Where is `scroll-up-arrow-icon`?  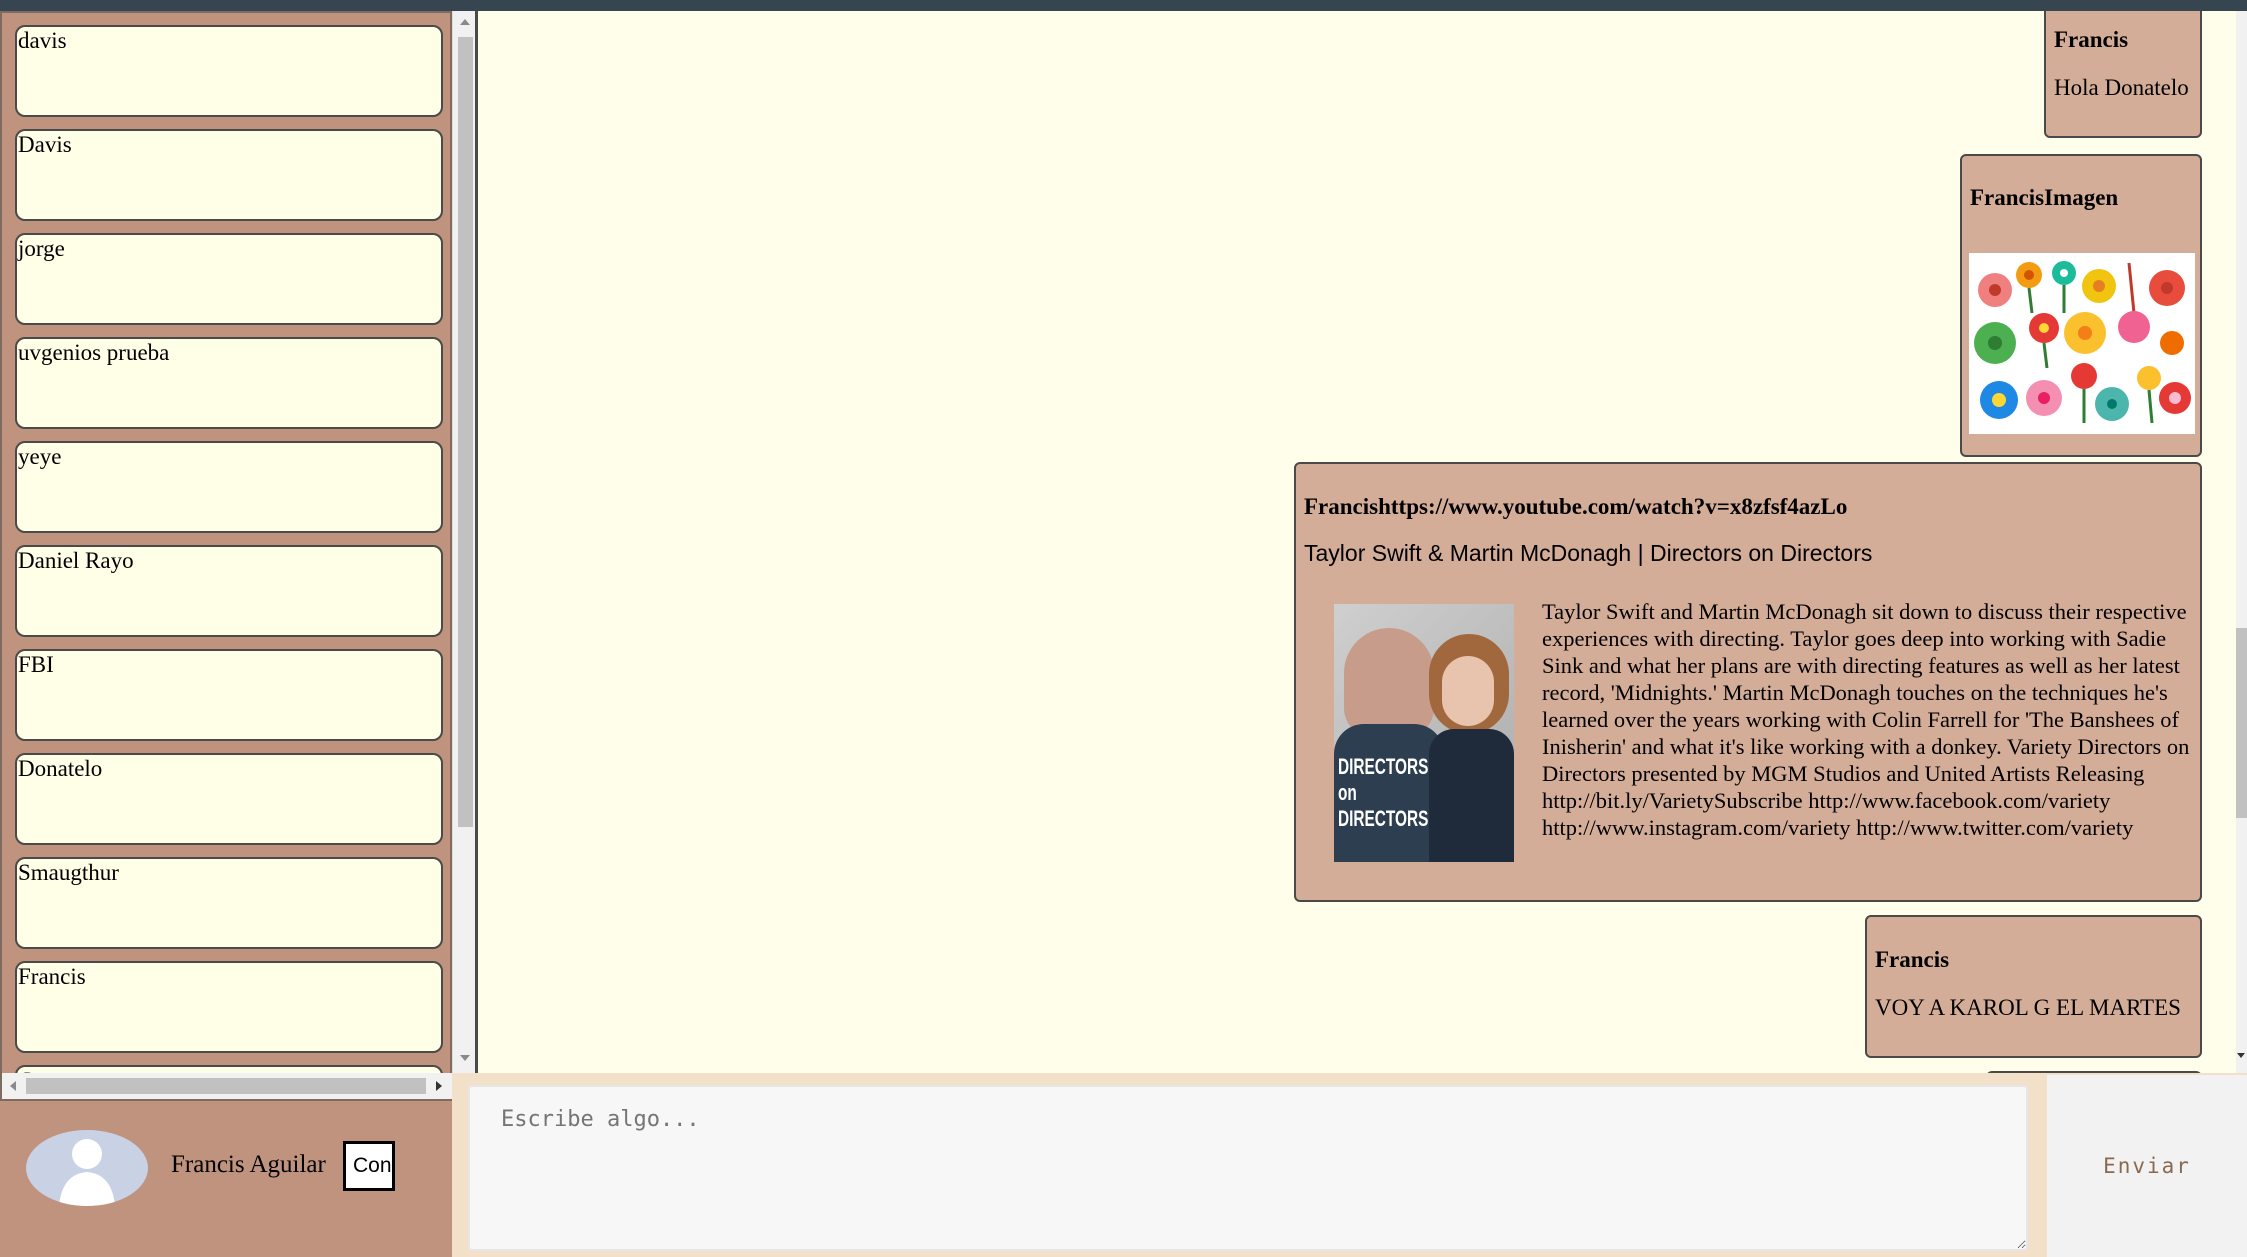 scroll-up-arrow-icon is located at coordinates (465, 22).